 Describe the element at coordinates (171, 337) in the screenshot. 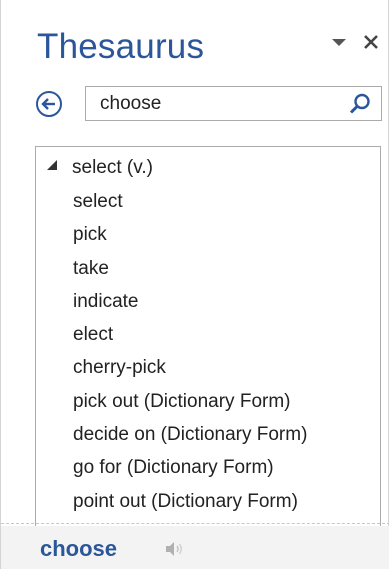

I see `synonym-item: elect` at that location.